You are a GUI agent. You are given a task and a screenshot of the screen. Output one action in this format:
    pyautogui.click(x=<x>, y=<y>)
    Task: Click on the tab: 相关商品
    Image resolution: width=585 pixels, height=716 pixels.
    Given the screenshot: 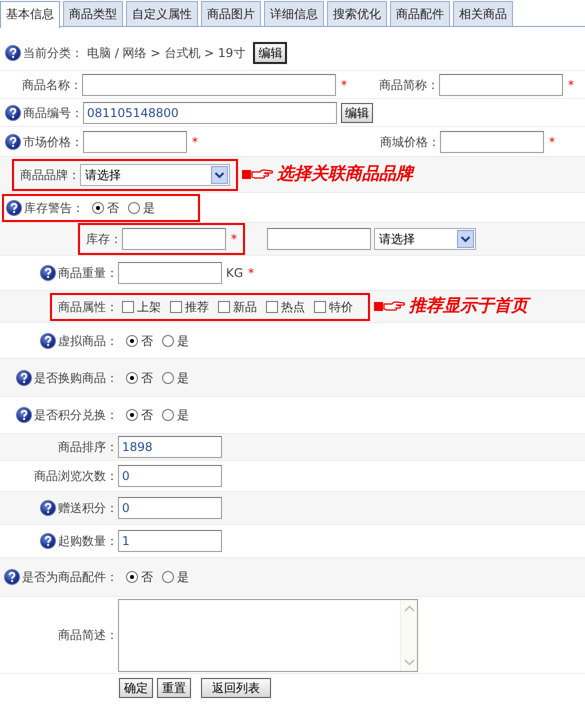 What is the action you would take?
    pyautogui.click(x=483, y=13)
    